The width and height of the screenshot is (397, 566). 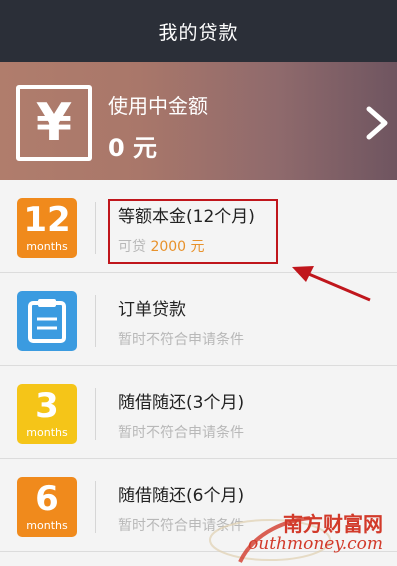 I want to click on arrow-annotation-icon, so click(x=331, y=284).